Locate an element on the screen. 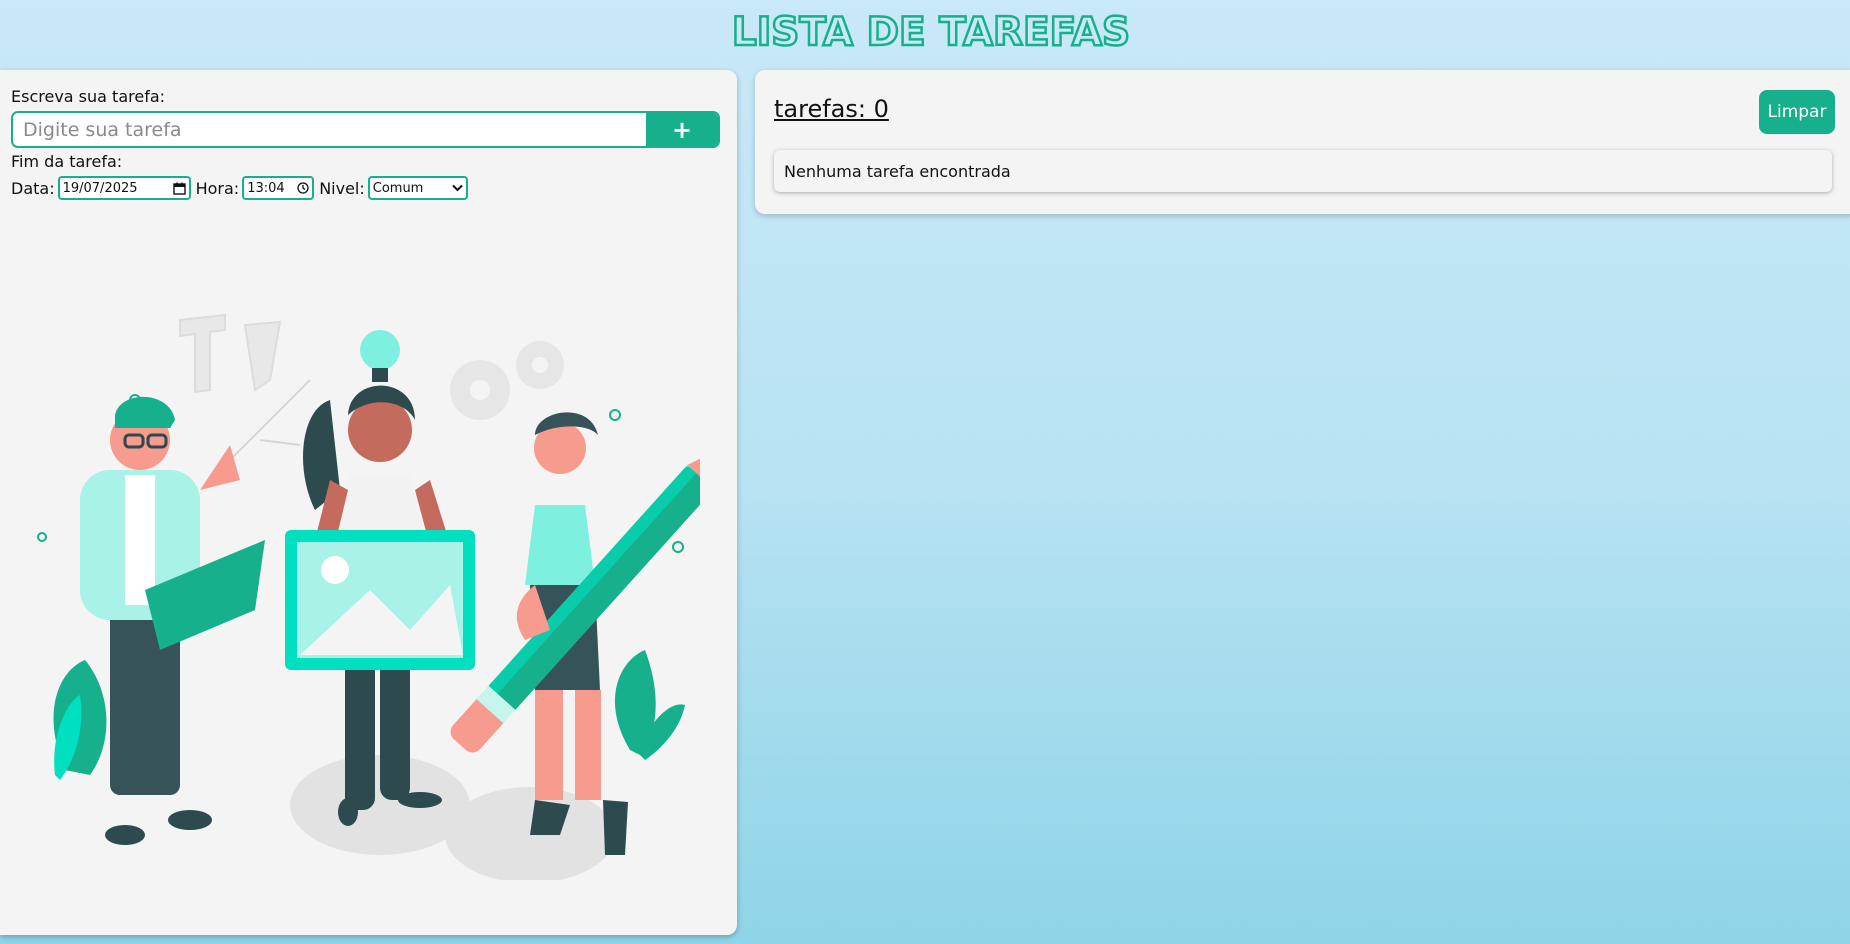 Image resolution: width=1850 pixels, height=944 pixels. date-label: Data: is located at coordinates (33, 188).